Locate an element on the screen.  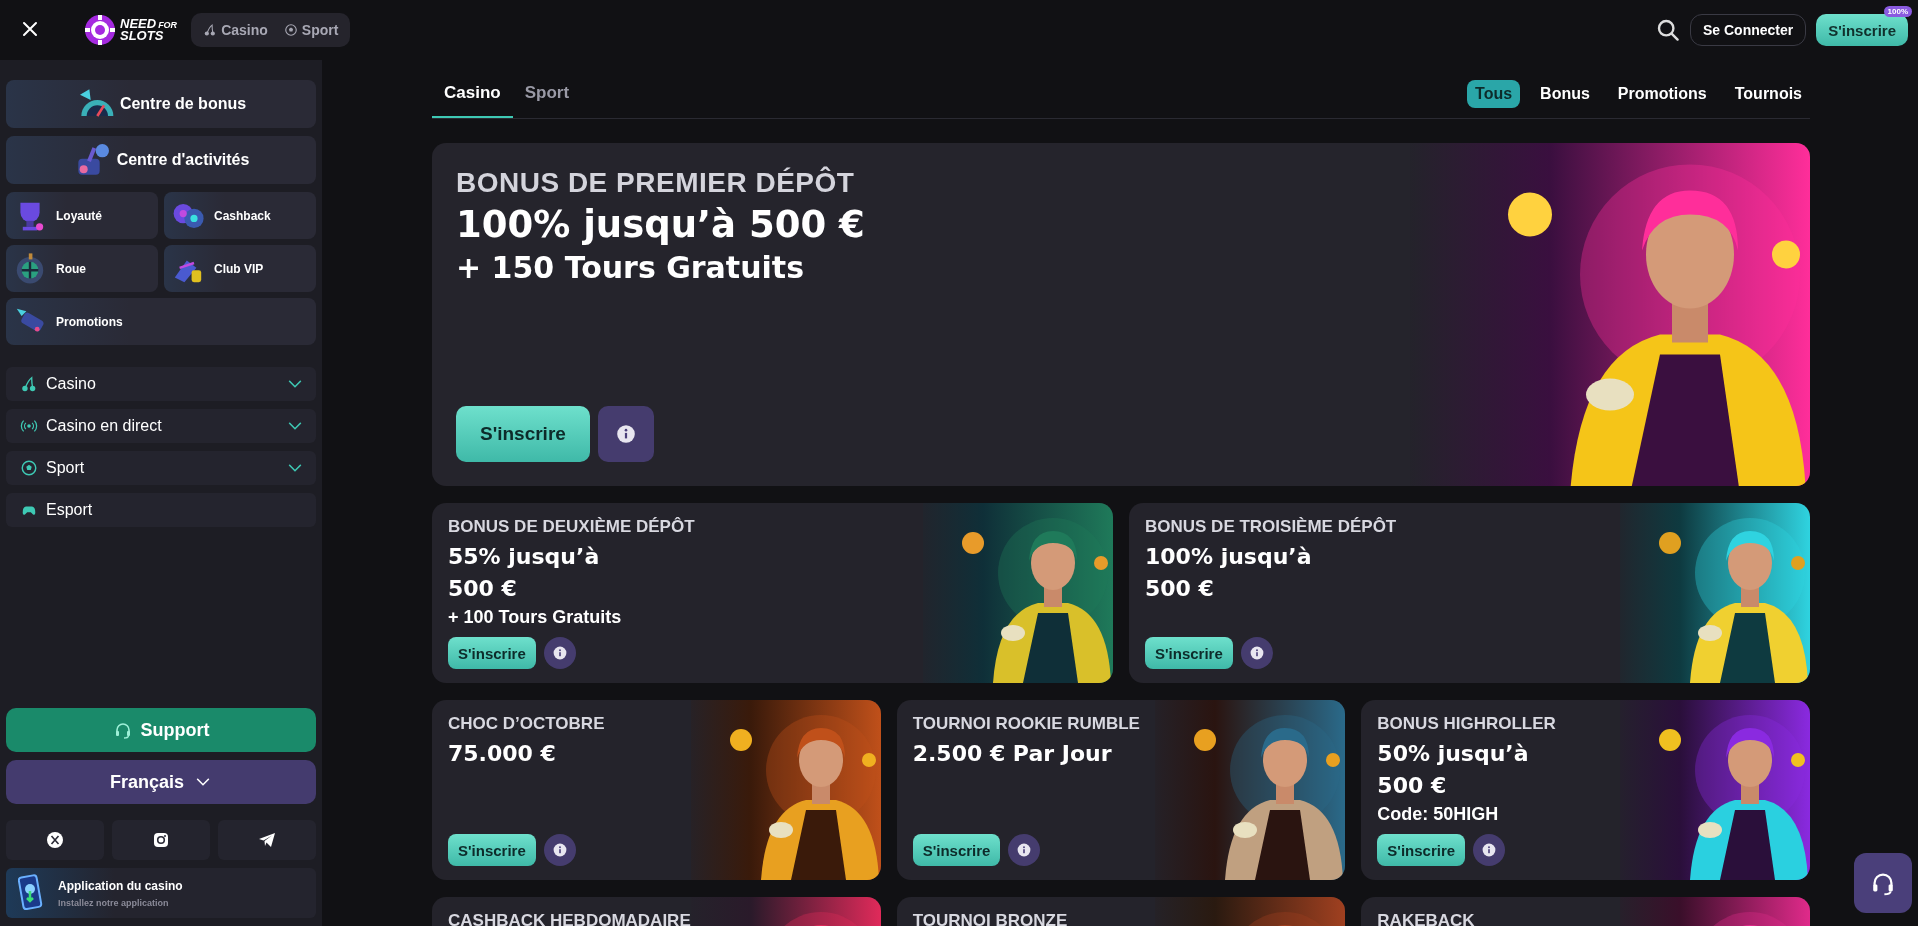
logo-text: FOR is located at coordinates (168, 25).